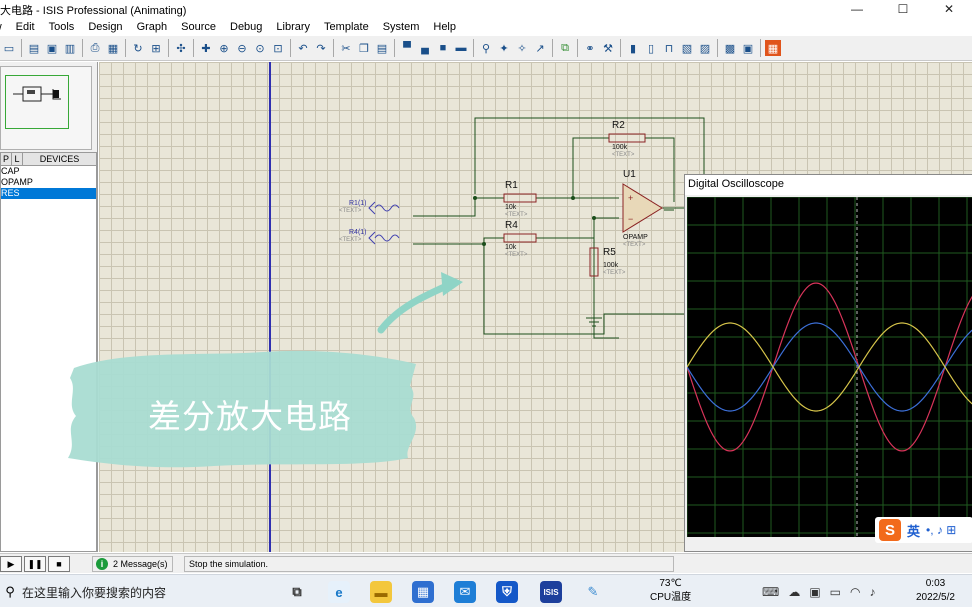 This screenshot has width=972, height=607. Describe the element at coordinates (670, 591) in the screenshot. I see `cpu-temperature: 73℃ CPU温度` at that location.